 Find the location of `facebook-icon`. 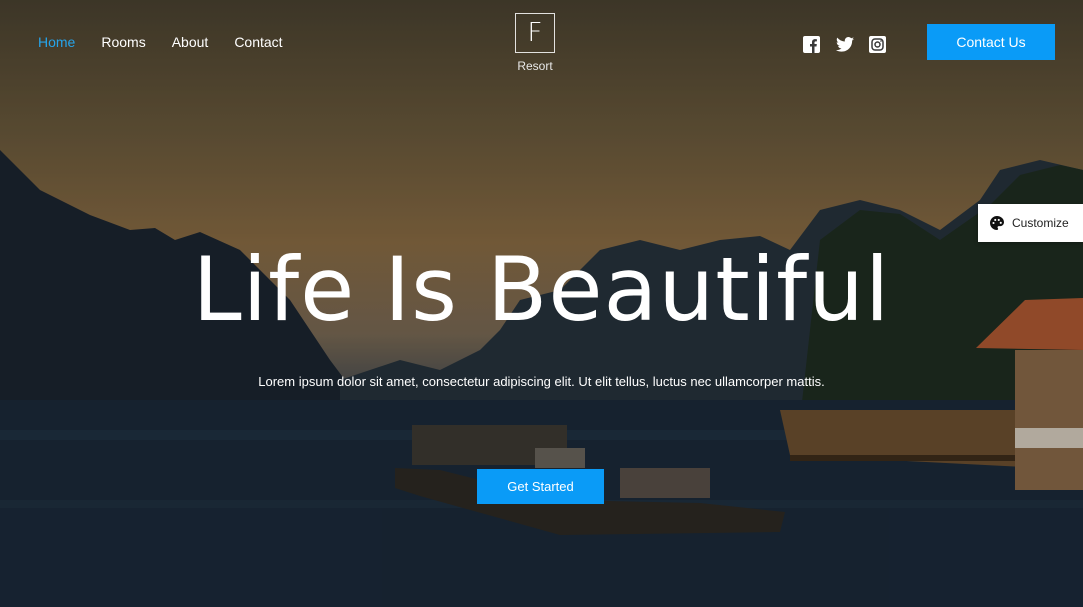

facebook-icon is located at coordinates (811, 44).